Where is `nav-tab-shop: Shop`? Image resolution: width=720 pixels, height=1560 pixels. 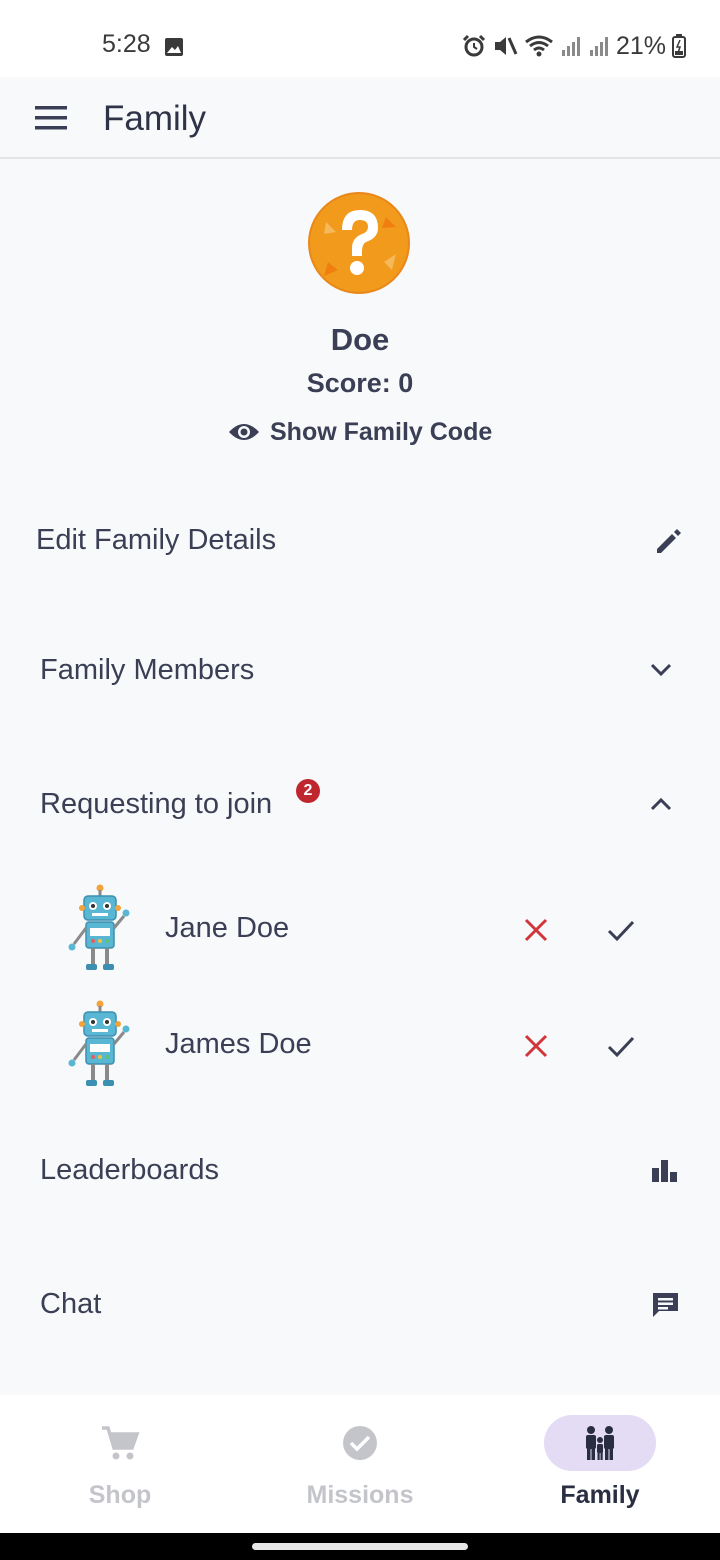 nav-tab-shop: Shop is located at coordinates (120, 1464).